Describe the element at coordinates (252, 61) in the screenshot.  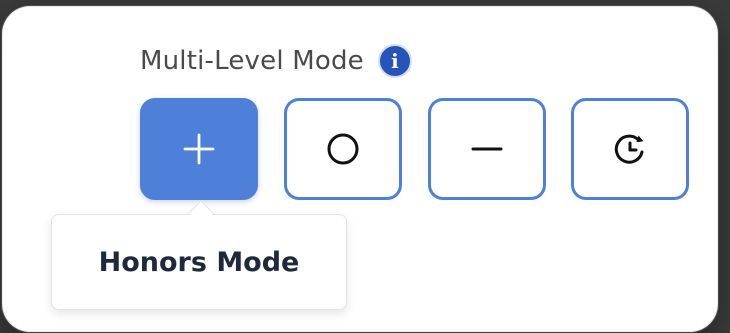
I see `mode-title: Multi-Level Mode` at that location.